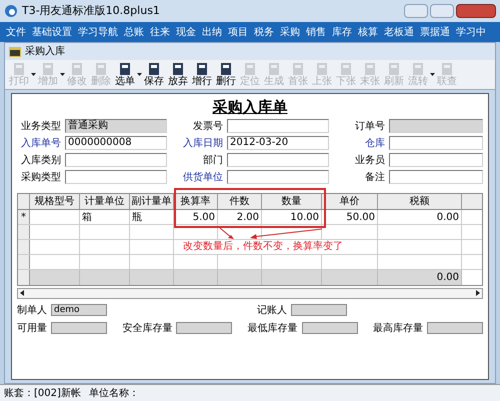 This screenshot has width=500, height=401. I want to click on menu-item: 文件, so click(16, 32).